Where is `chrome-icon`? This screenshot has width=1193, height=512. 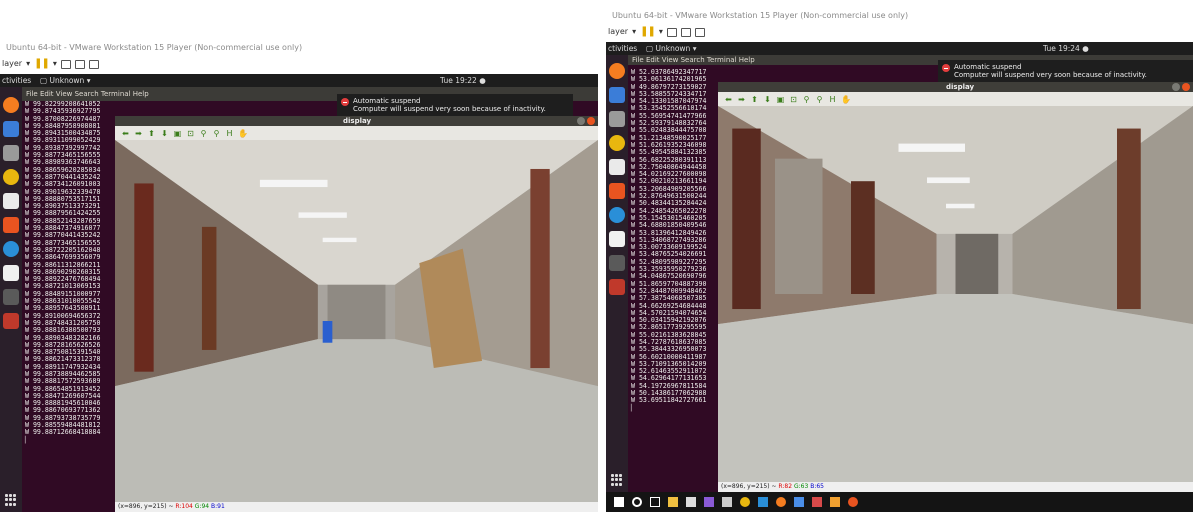
chrome-icon is located at coordinates (745, 502).